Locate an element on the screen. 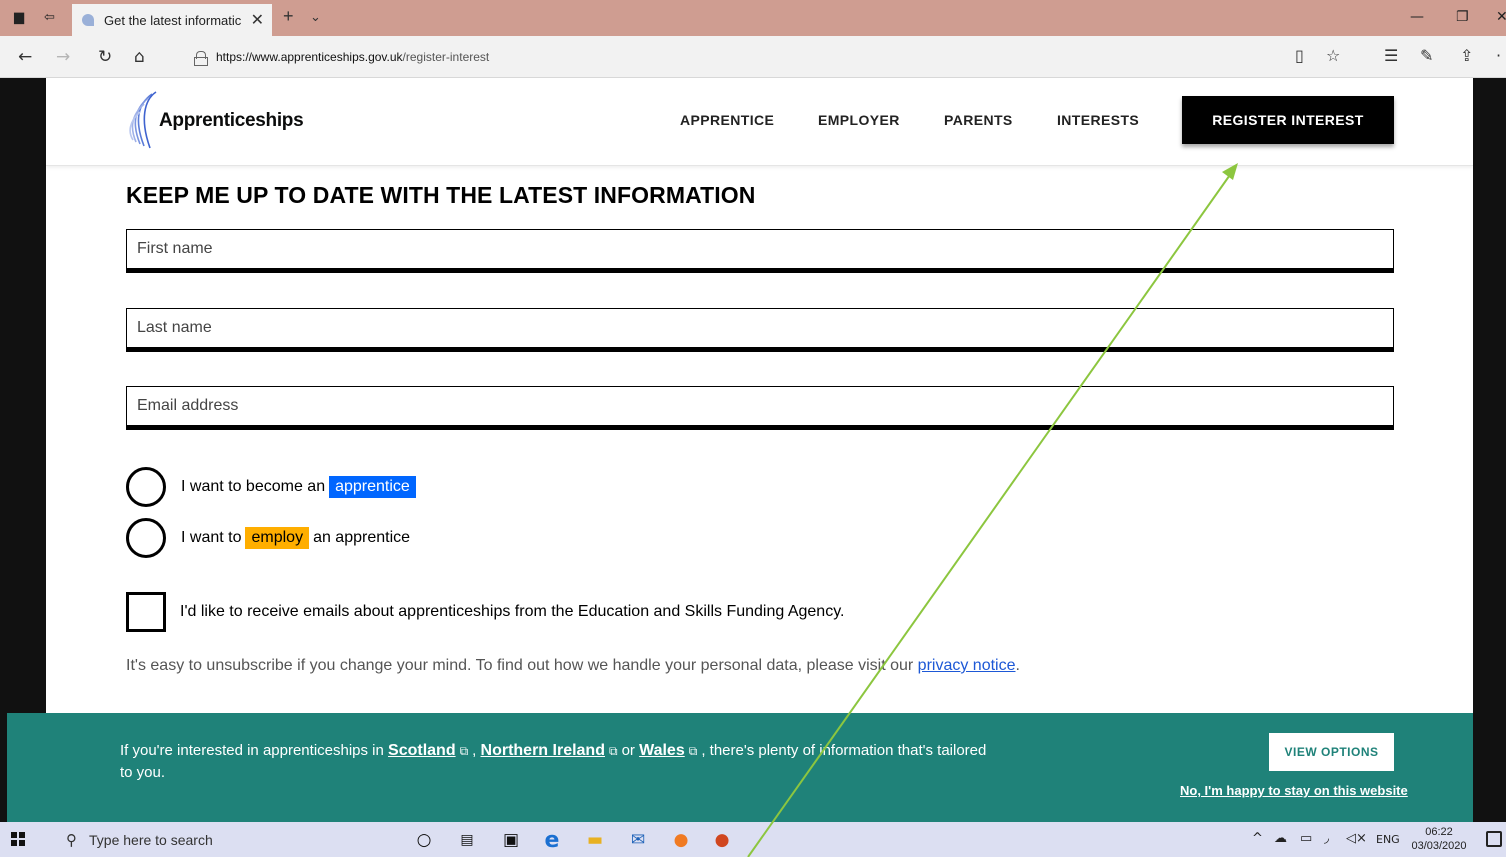  action-center-icon is located at coordinates (1494, 839).